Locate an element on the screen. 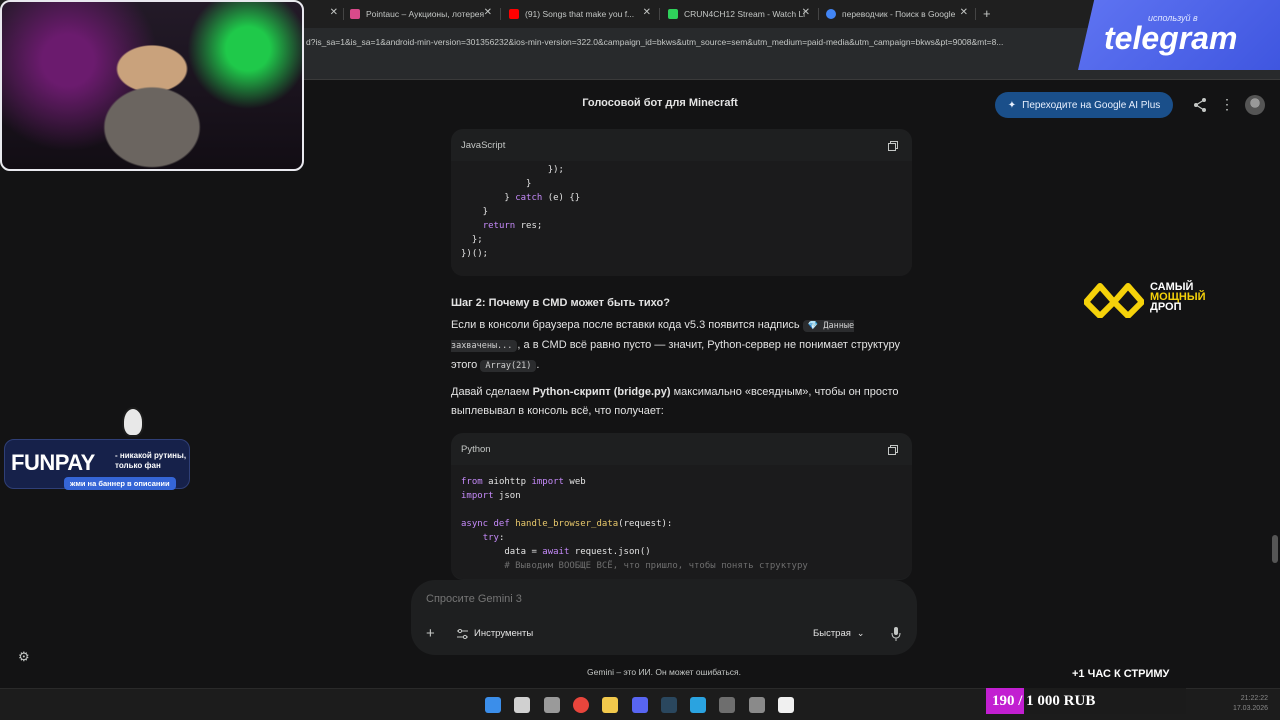 This screenshot has width=1280, height=720. code-line: from aiohttp import web is located at coordinates (523, 482).